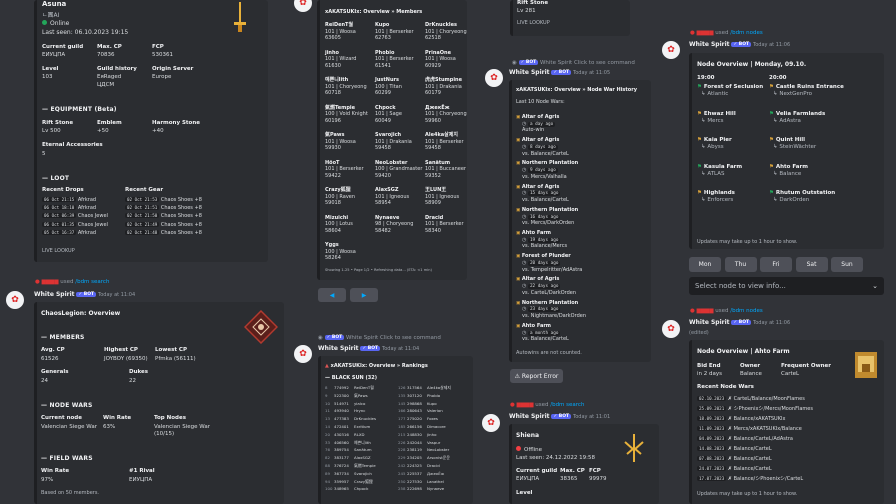 This screenshot has height=504, width=896. Describe the element at coordinates (86, 208) in the screenshot. I see `drop-item-name: Afrkrad` at that location.